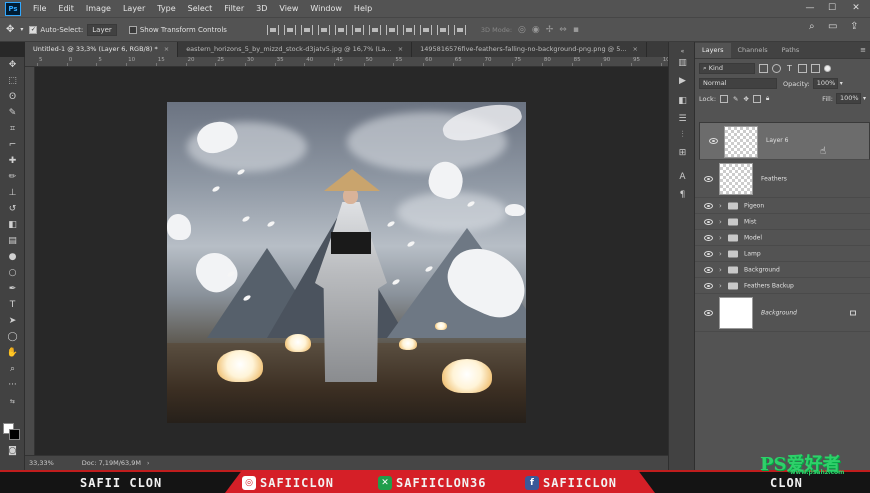 Image resolution: width=870 pixels, height=493 pixels. Describe the element at coordinates (432, 483) in the screenshot. I see `xing-handle: ✕ SAFIICLON36` at that location.